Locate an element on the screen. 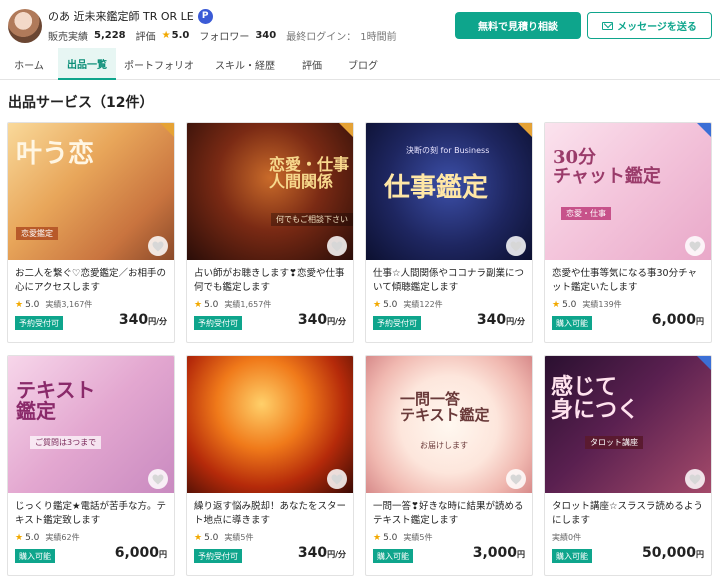  thumbnail-subtitle: タロット講座 is located at coordinates (614, 442).